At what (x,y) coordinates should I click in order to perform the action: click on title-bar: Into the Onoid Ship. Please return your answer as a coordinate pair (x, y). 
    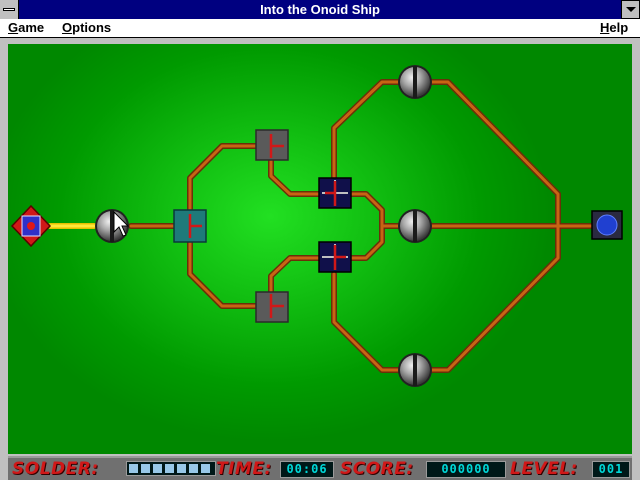
    Looking at the image, I should click on (320, 9).